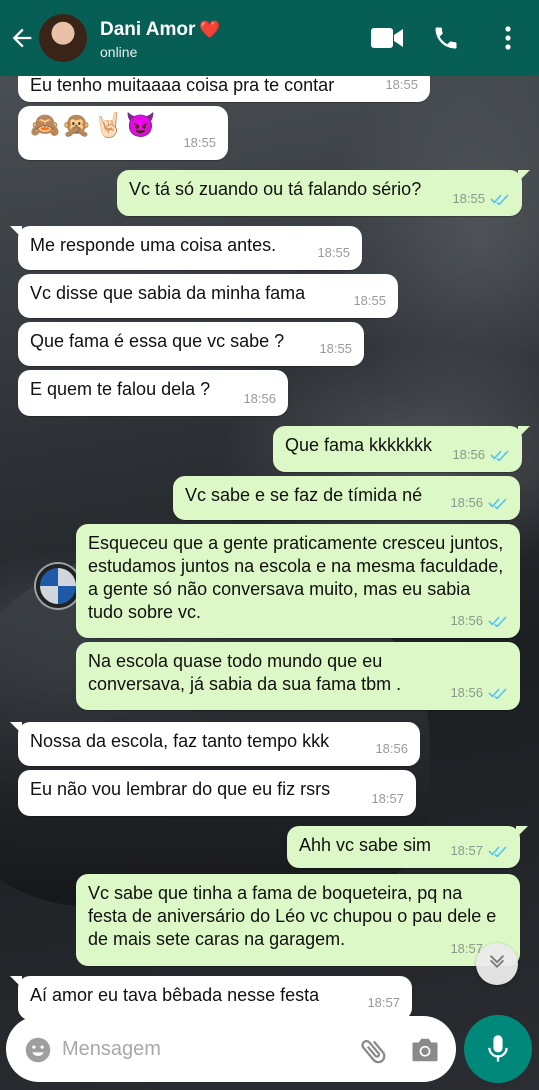  What do you see at coordinates (168, 293) in the screenshot?
I see `message-text: Vc disse que sabia da minha fama` at bounding box center [168, 293].